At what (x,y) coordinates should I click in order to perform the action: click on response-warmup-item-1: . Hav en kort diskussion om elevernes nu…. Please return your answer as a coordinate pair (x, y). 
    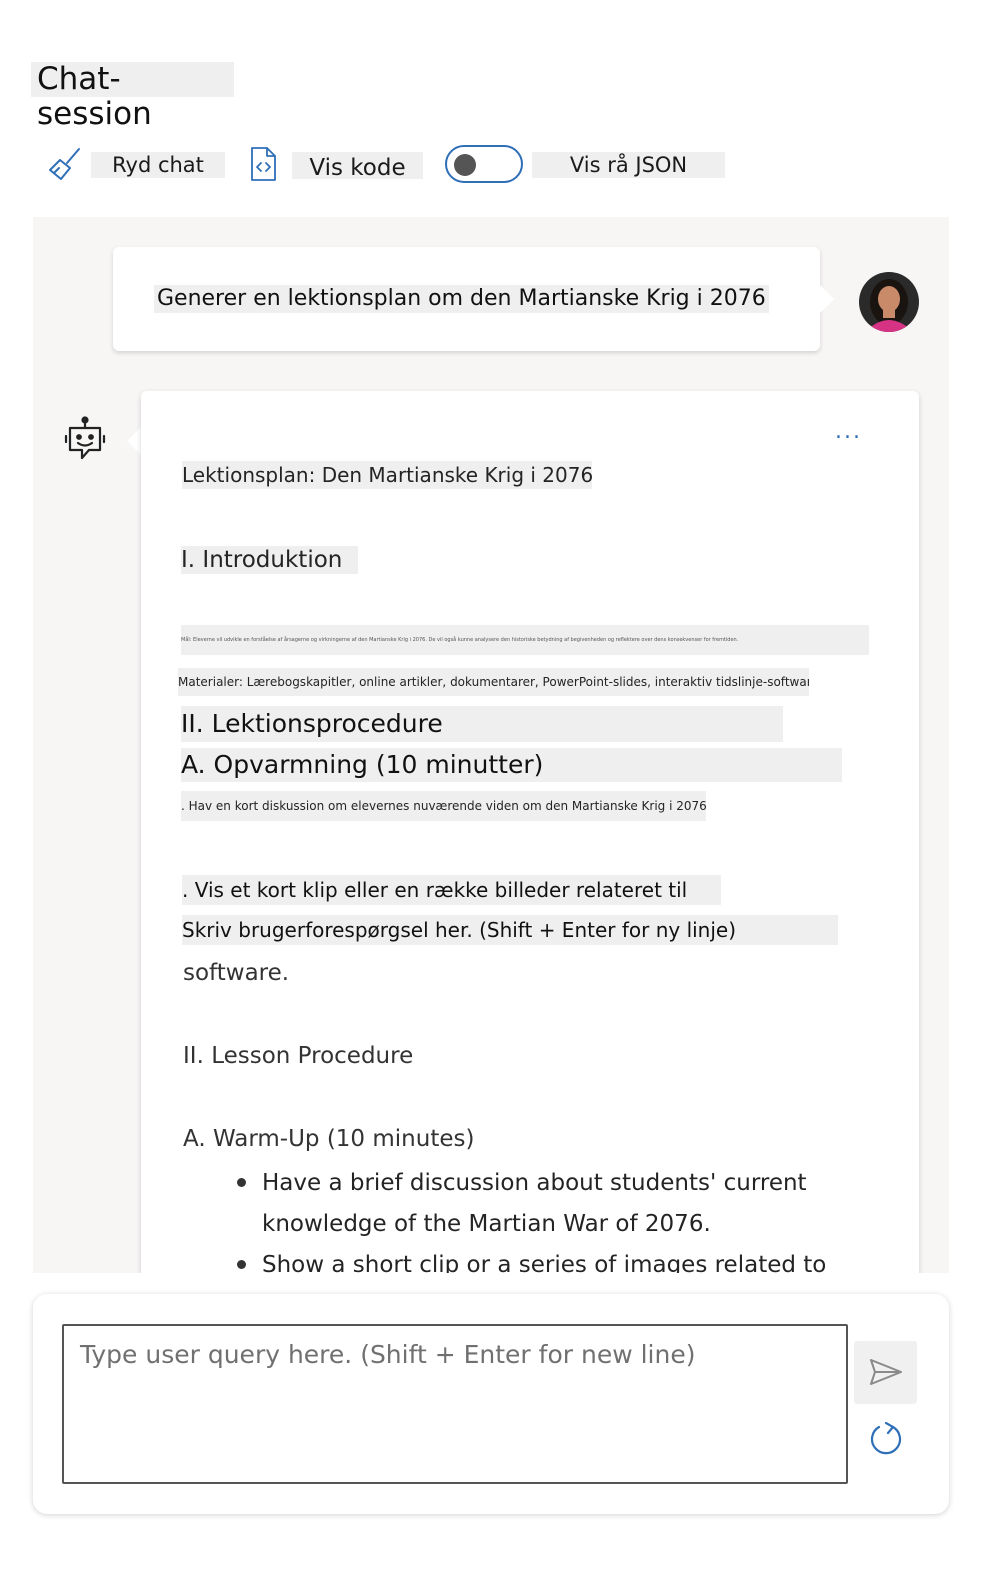
    Looking at the image, I should click on (443, 806).